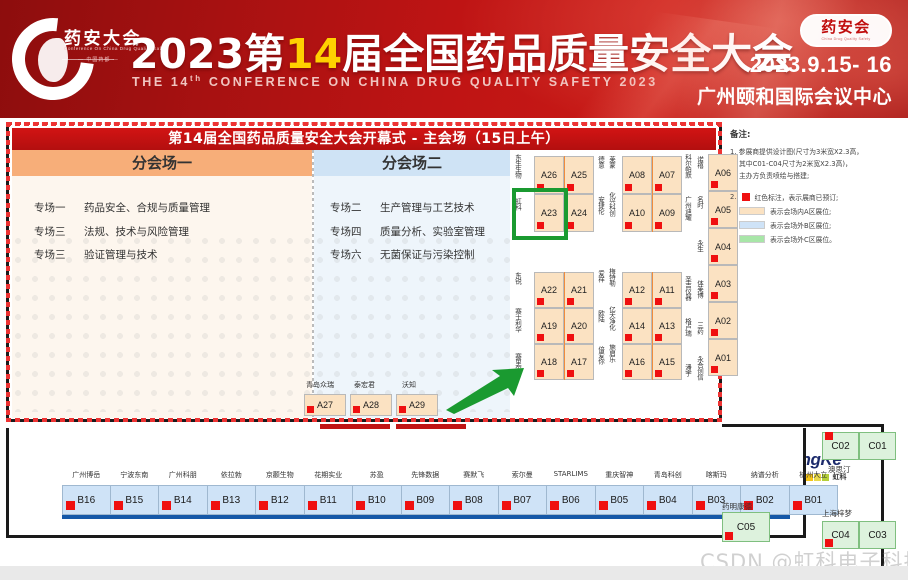 This screenshot has height=580, width=908. Describe the element at coordinates (820, 64) in the screenshot. I see `conference-date: 2023.9.15- 16` at that location.